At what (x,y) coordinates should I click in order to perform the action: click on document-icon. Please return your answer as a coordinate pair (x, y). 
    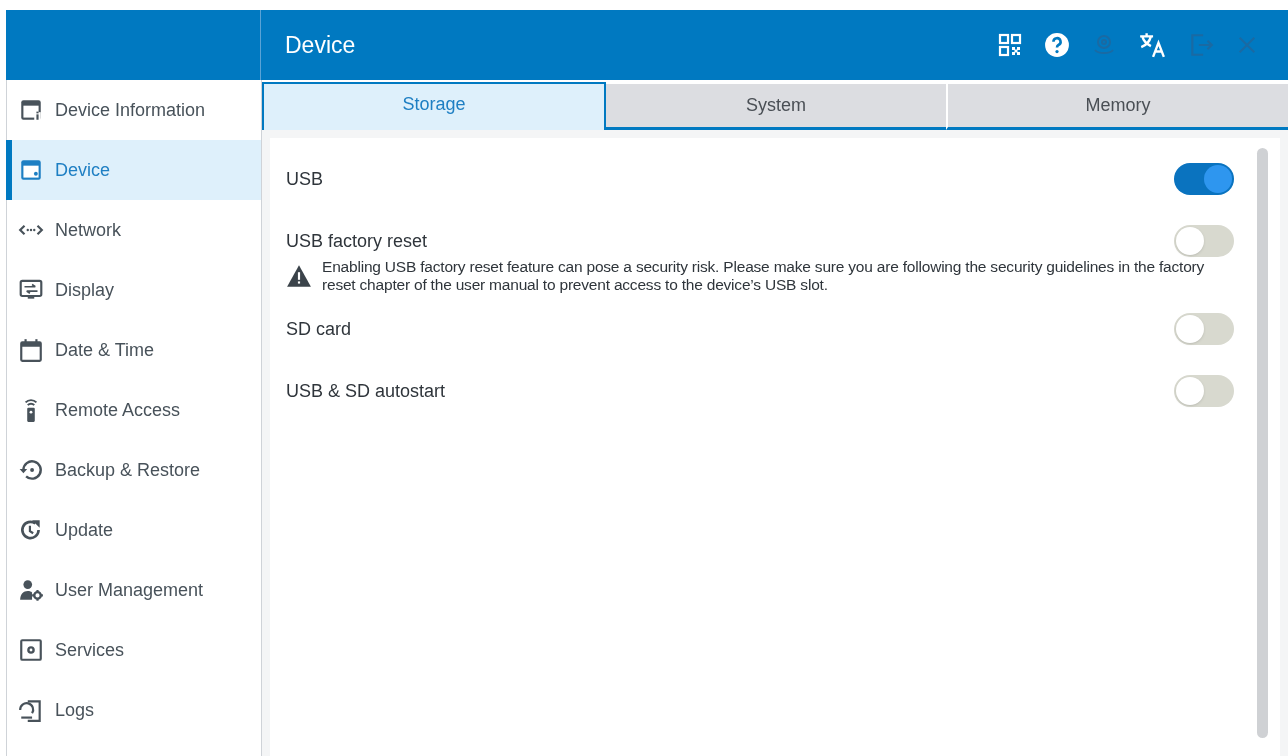
    Looking at the image, I should click on (31, 710).